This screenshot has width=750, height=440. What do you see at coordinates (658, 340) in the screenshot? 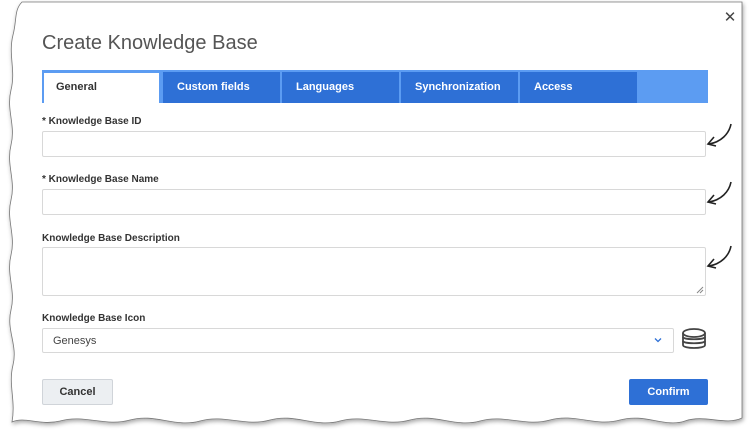
I see `chevron-down-icon` at bounding box center [658, 340].